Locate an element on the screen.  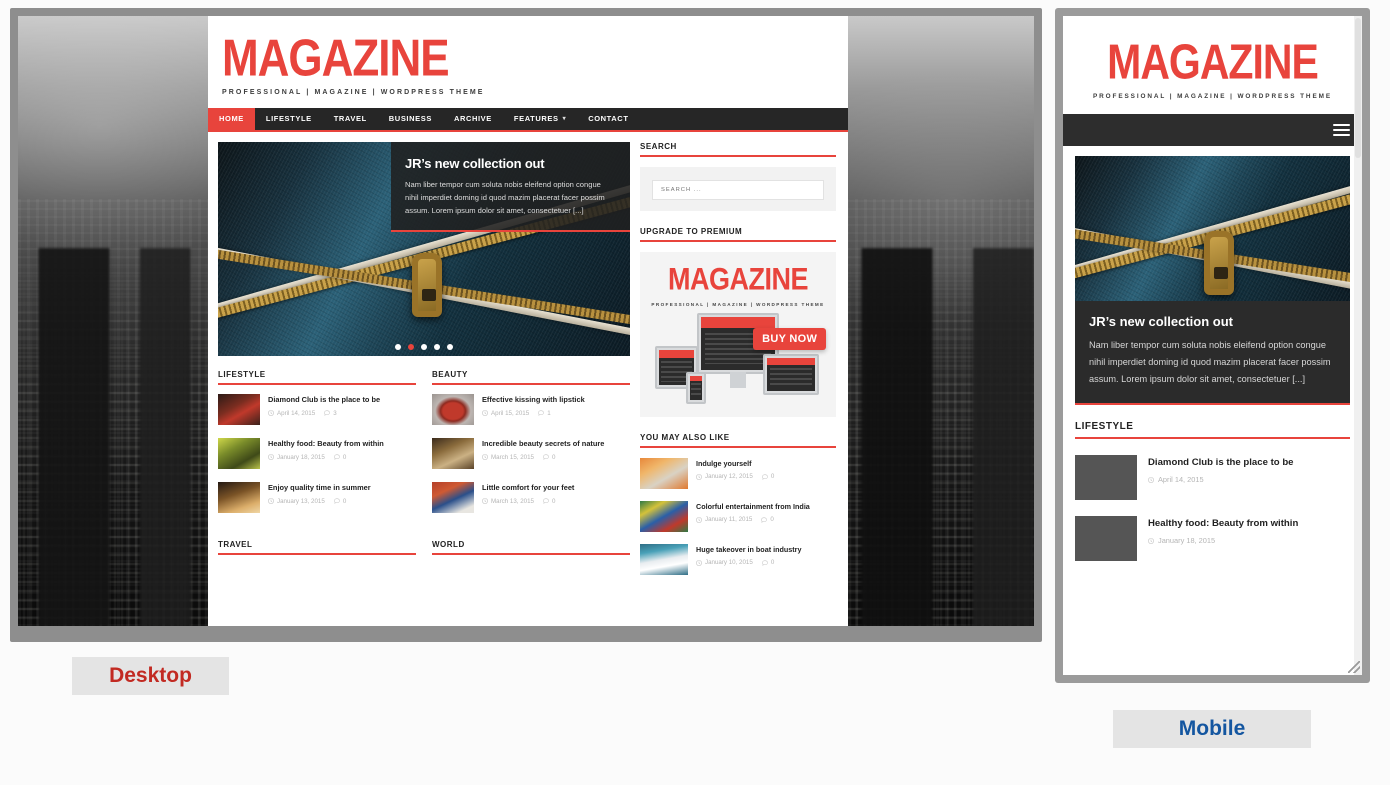
site-logo: MAGAZINE is located at coordinates (528, 58).